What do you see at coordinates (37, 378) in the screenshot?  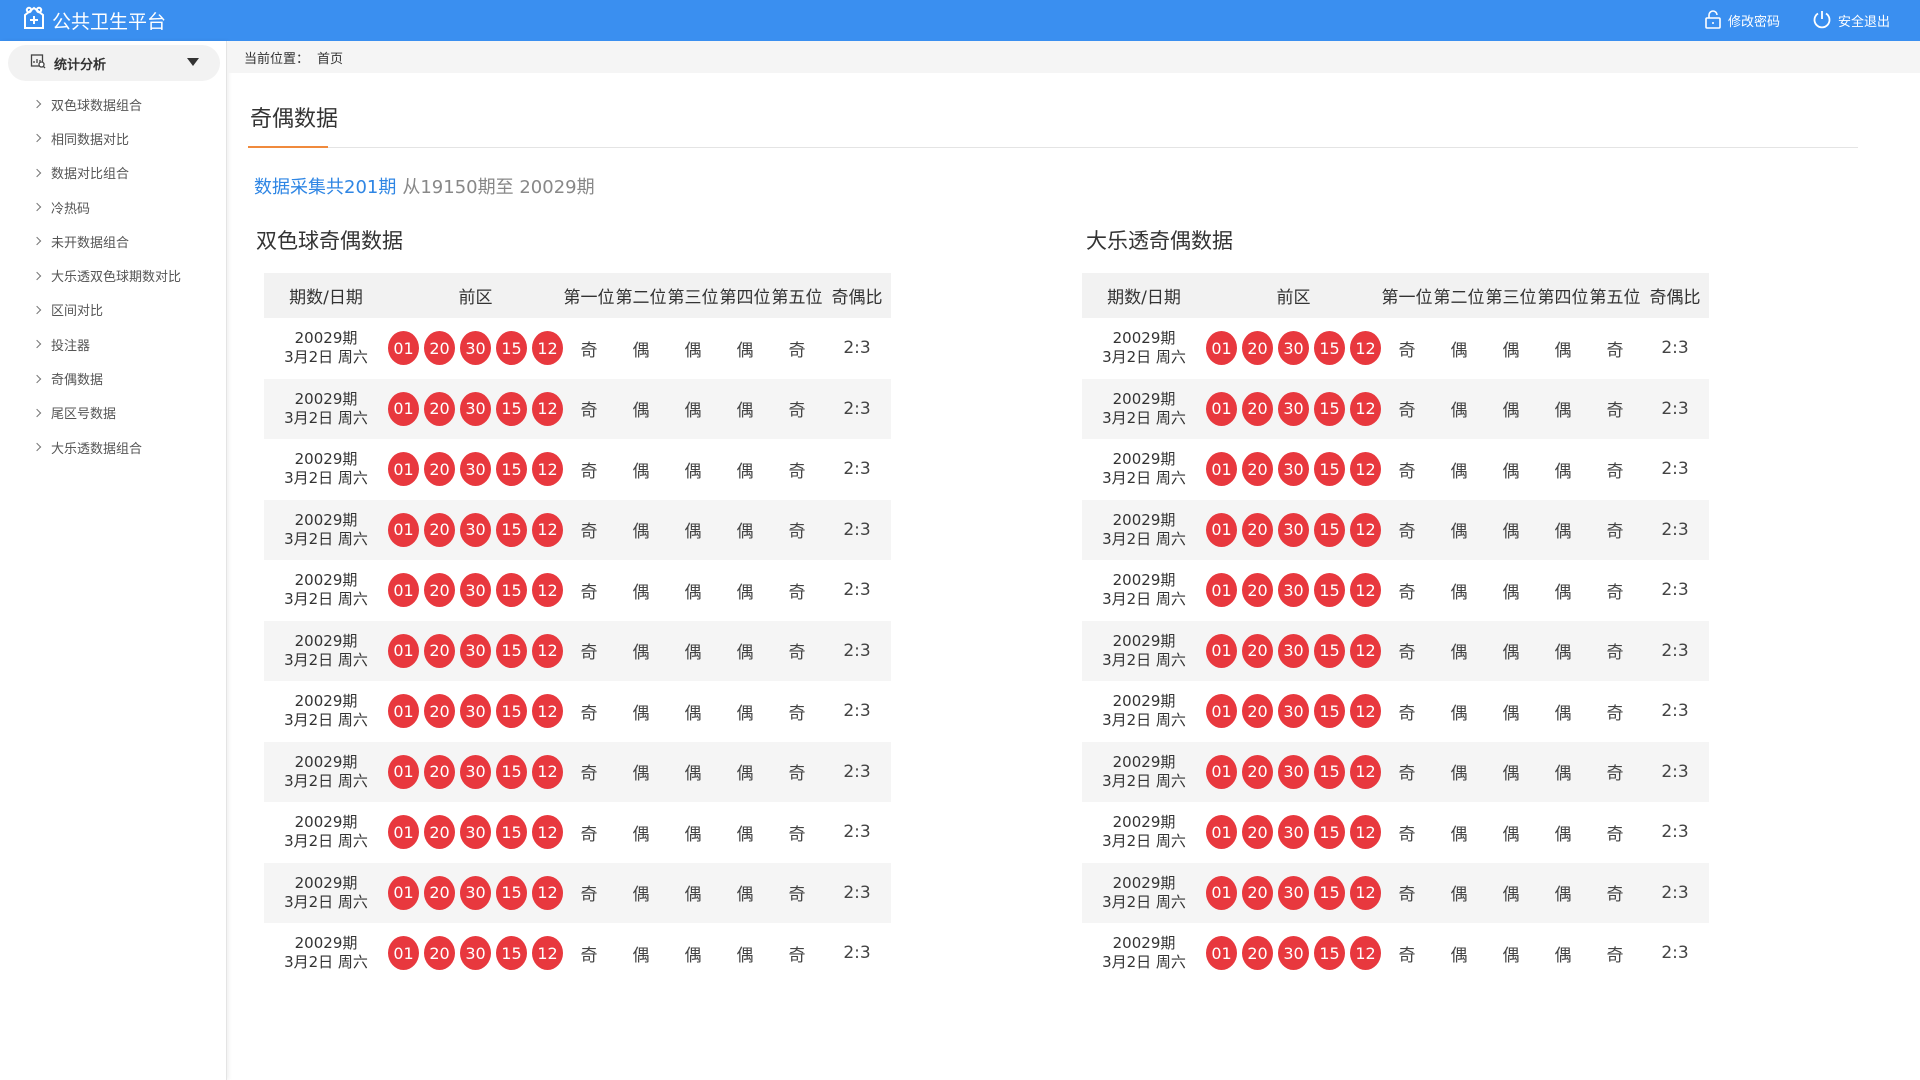 I see `chevron-right-icon` at bounding box center [37, 378].